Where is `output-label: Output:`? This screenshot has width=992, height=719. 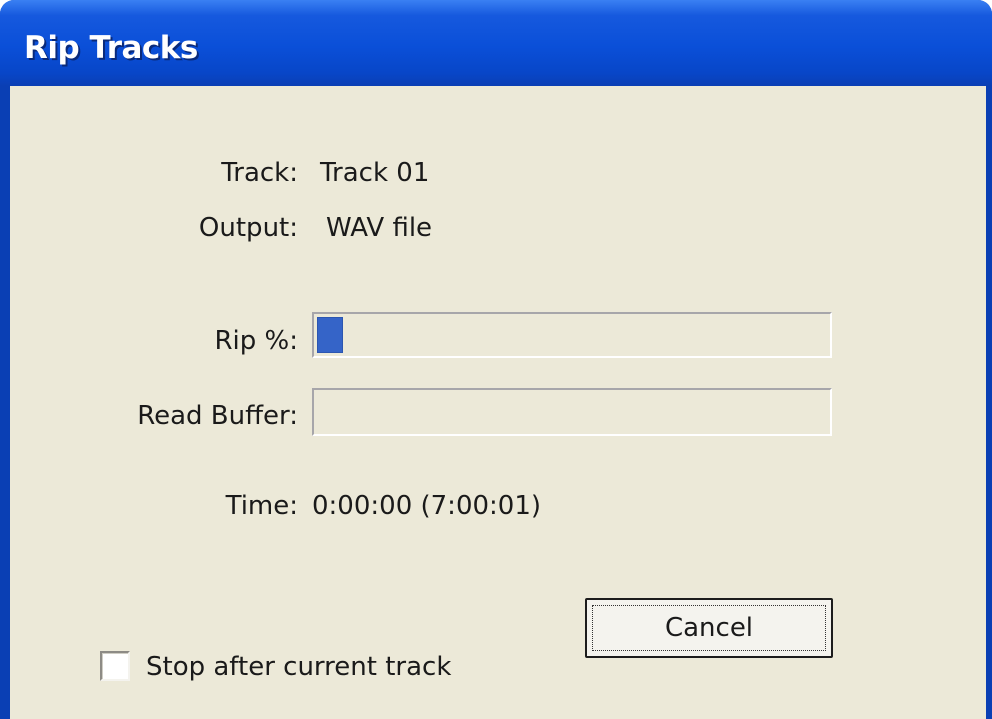 output-label: Output: is located at coordinates (248, 228).